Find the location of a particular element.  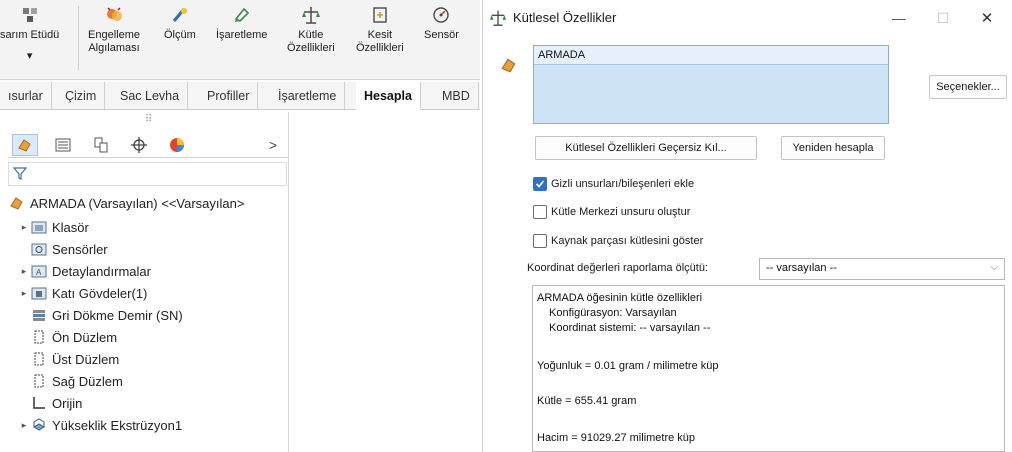

ribbon-label: İşaretleme is located at coordinates (242, 35).